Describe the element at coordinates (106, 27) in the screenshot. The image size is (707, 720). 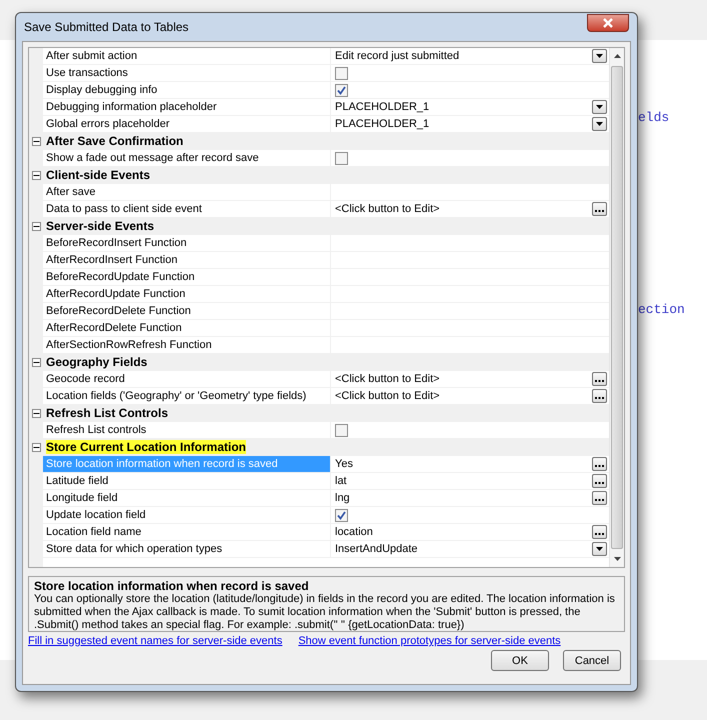
I see `window-title: Save Submitted Data to Tables` at that location.